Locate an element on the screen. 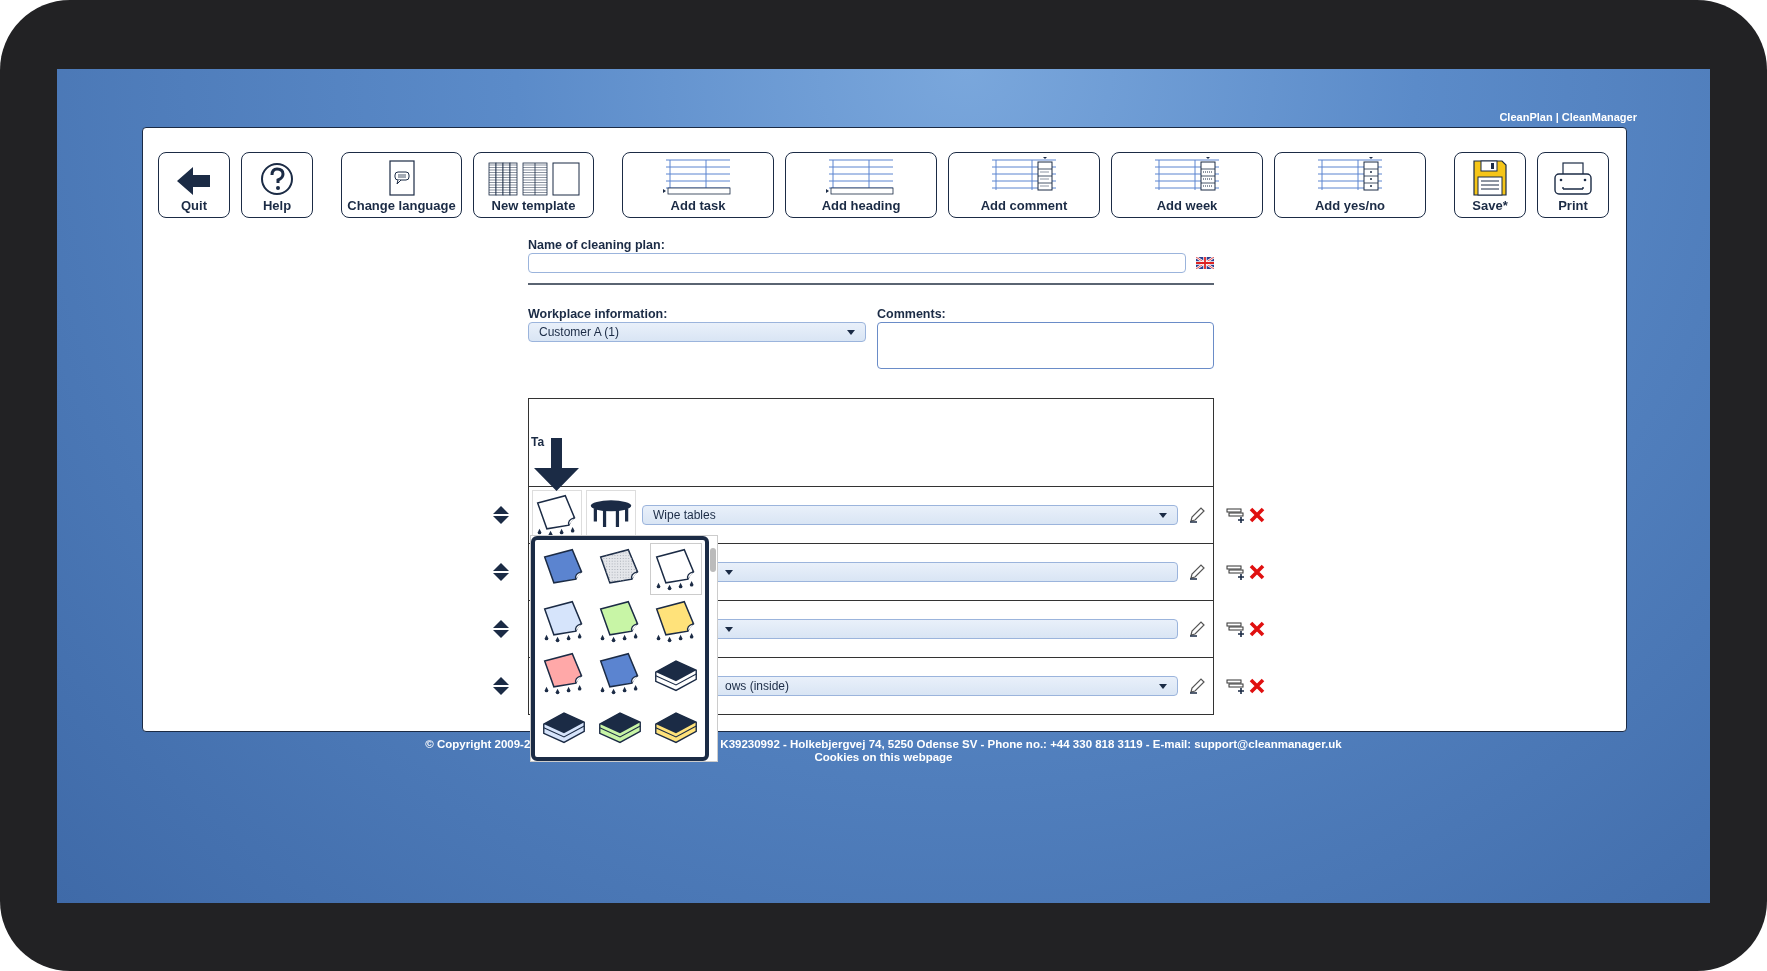 The height and width of the screenshot is (971, 1767). back-arrow-icon is located at coordinates (194, 181).